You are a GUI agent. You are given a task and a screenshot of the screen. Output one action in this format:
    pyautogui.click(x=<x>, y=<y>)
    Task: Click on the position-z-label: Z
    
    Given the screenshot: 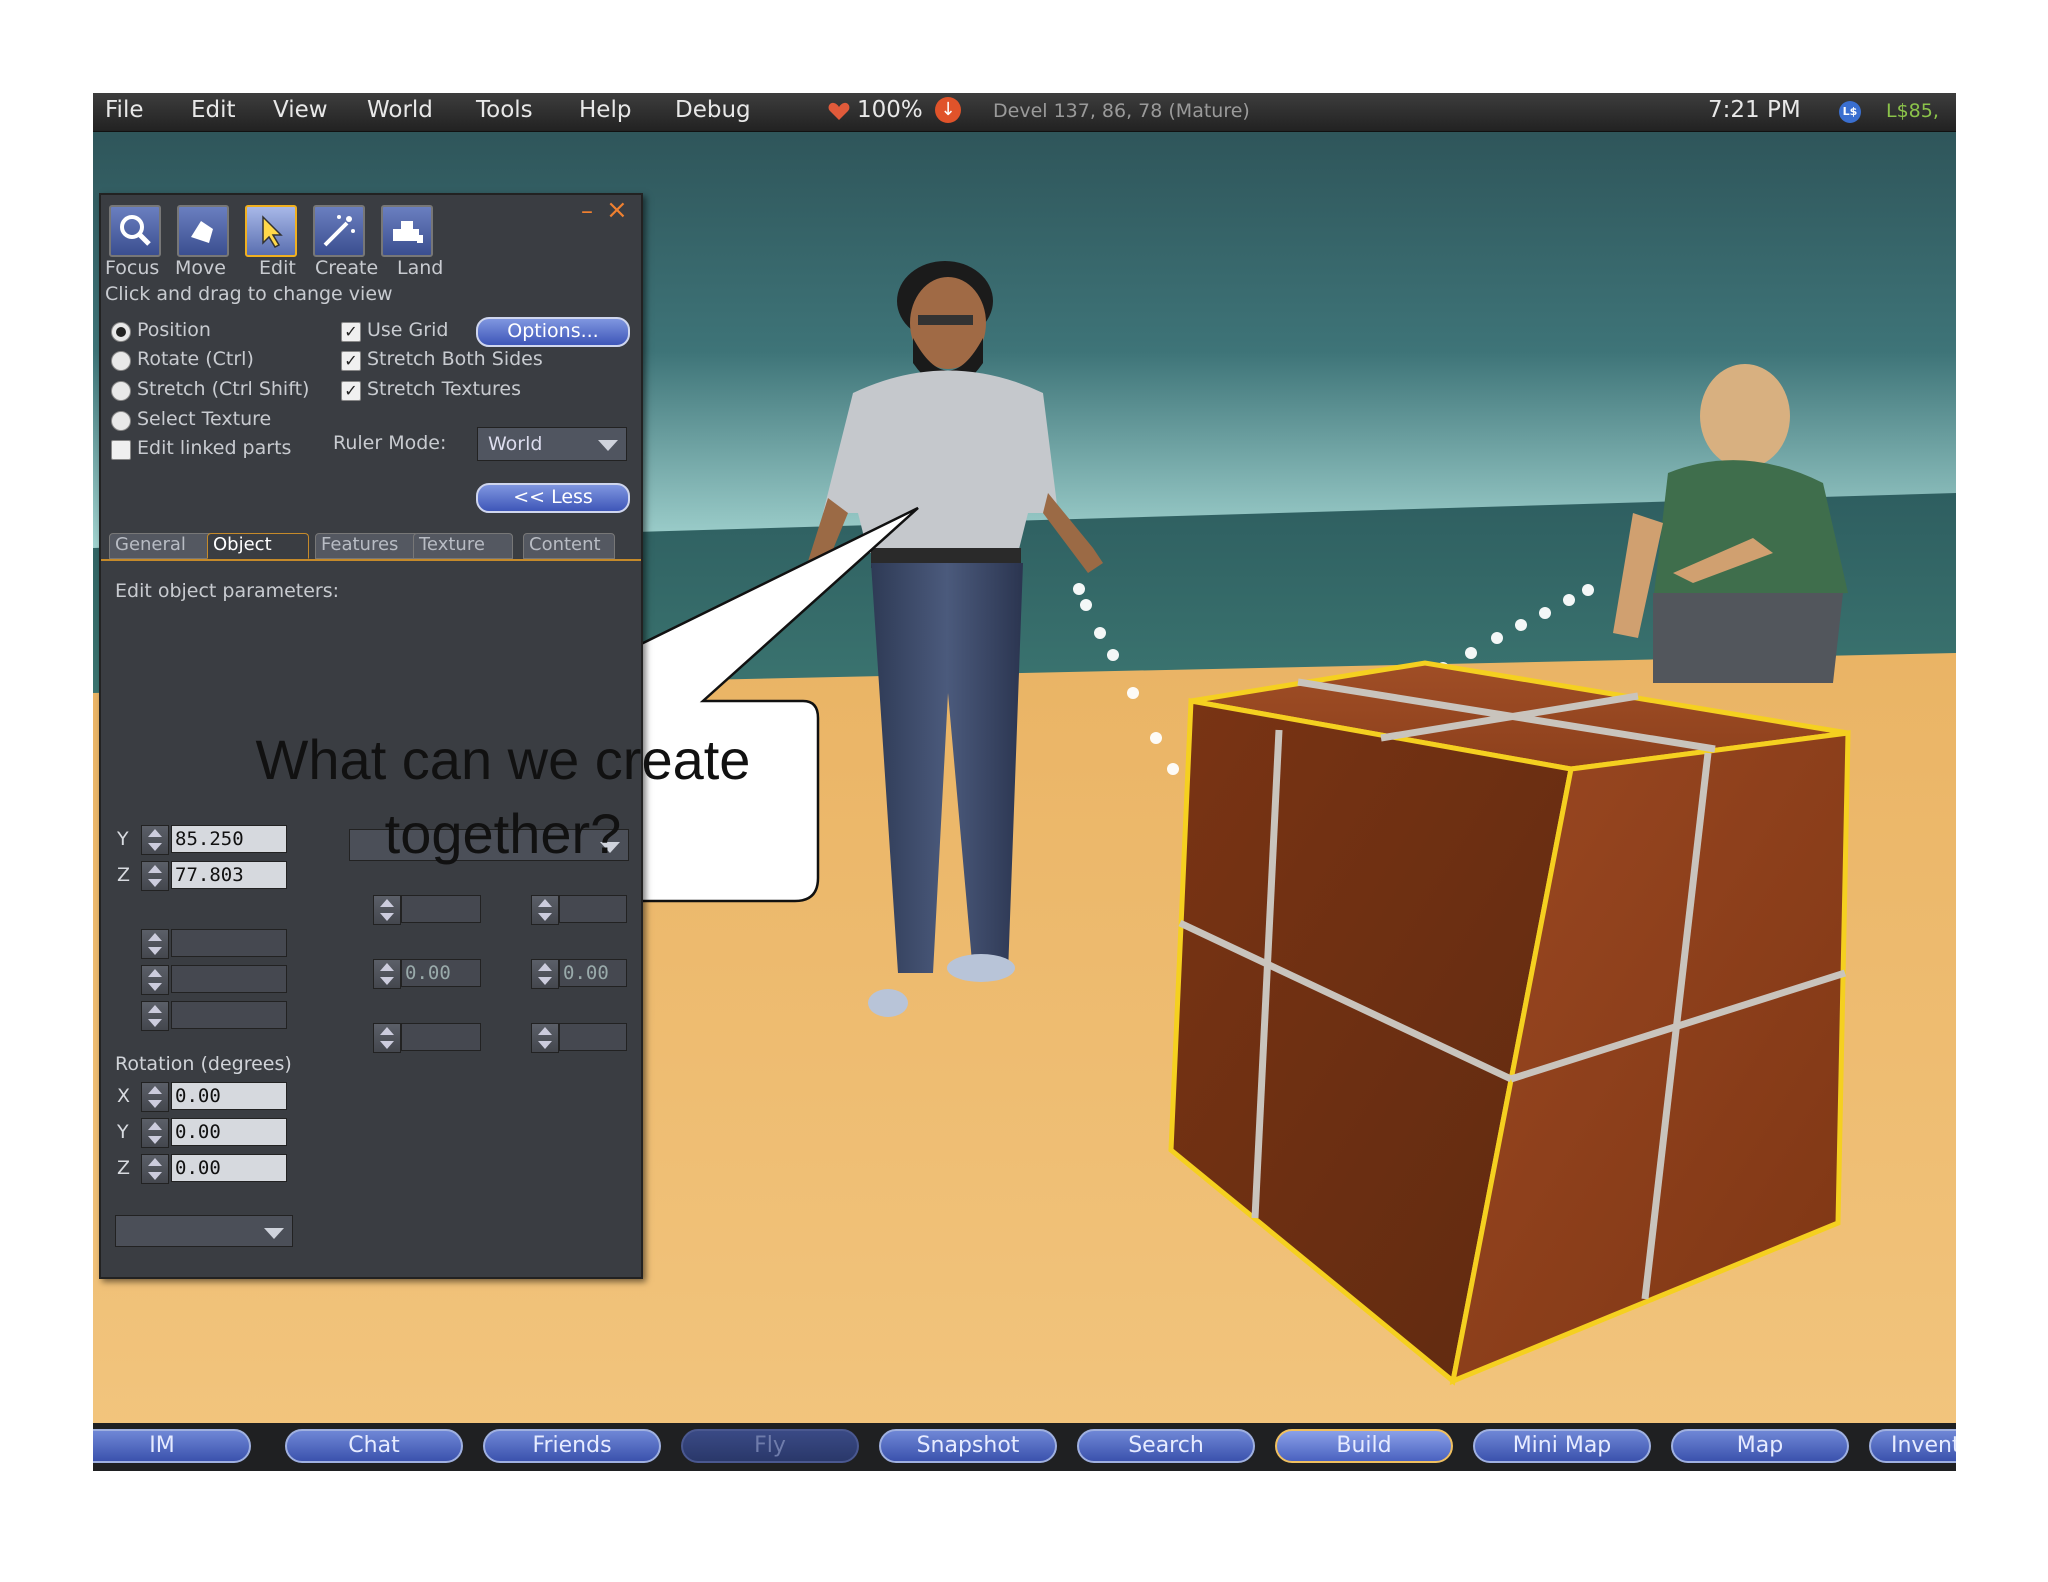 What is the action you would take?
    pyautogui.click(x=124, y=875)
    